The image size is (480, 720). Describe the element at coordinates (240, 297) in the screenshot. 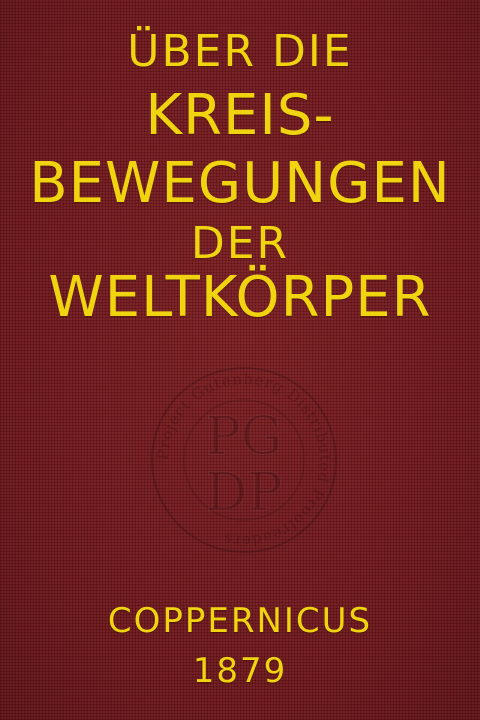

I see `title-line-5: WELTKÖRPER` at that location.